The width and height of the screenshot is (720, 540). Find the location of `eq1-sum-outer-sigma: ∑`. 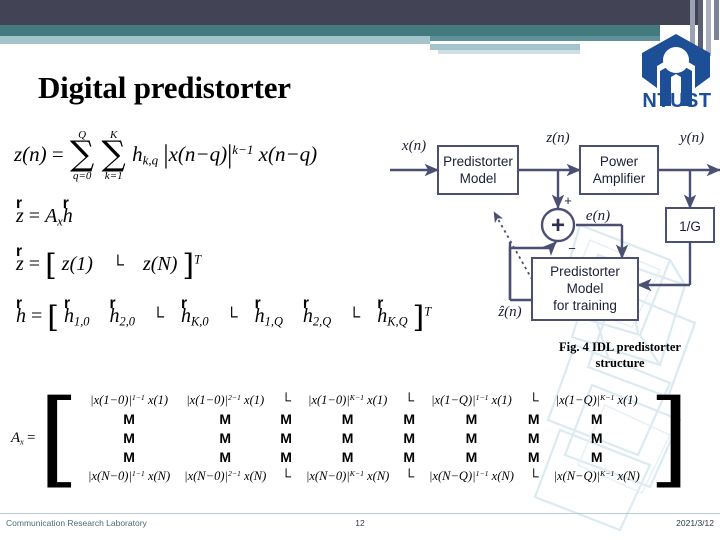

eq1-sum-outer-sigma: ∑ is located at coordinates (82, 154).